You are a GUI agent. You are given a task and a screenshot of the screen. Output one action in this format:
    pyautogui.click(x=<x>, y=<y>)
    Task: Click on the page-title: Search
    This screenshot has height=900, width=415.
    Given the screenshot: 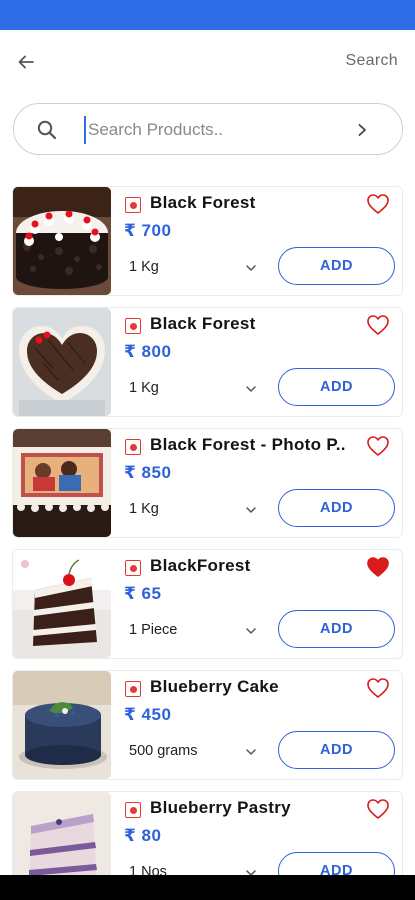 What is the action you would take?
    pyautogui.click(x=371, y=60)
    